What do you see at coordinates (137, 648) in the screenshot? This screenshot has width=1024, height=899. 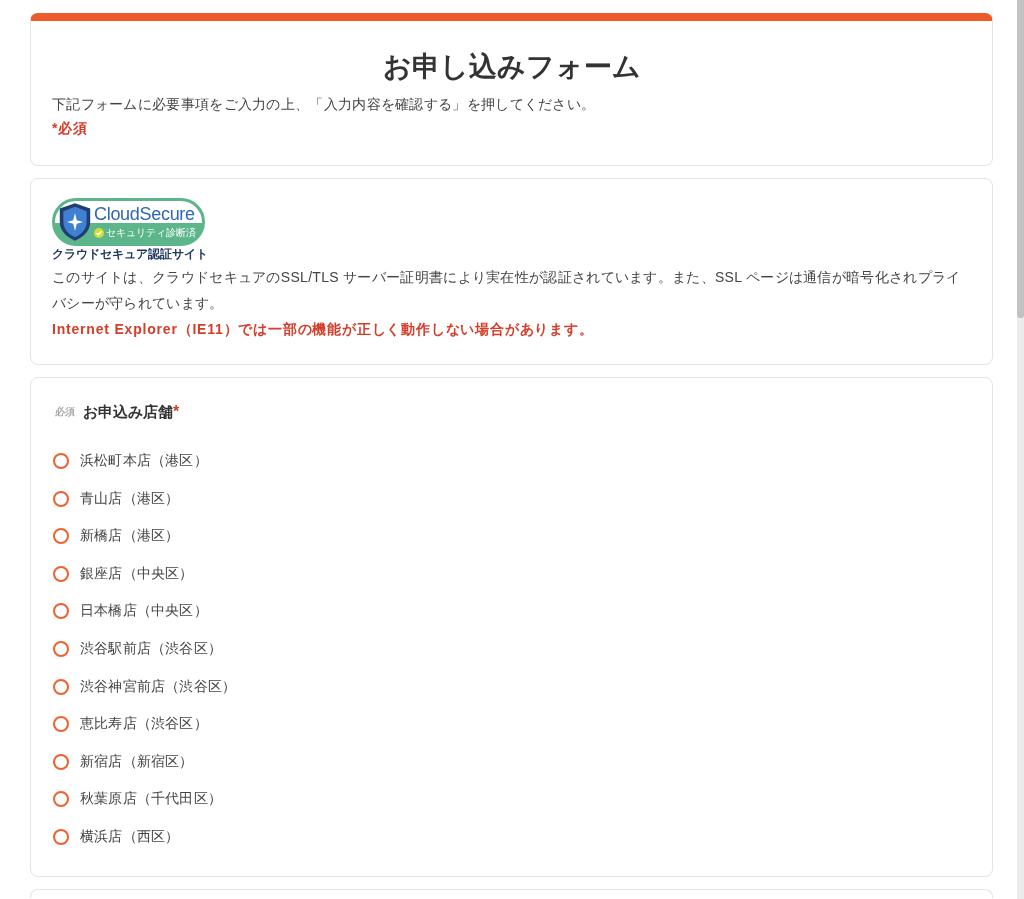 I see `radio-option: 渋谷駅前店（渋谷区）` at bounding box center [137, 648].